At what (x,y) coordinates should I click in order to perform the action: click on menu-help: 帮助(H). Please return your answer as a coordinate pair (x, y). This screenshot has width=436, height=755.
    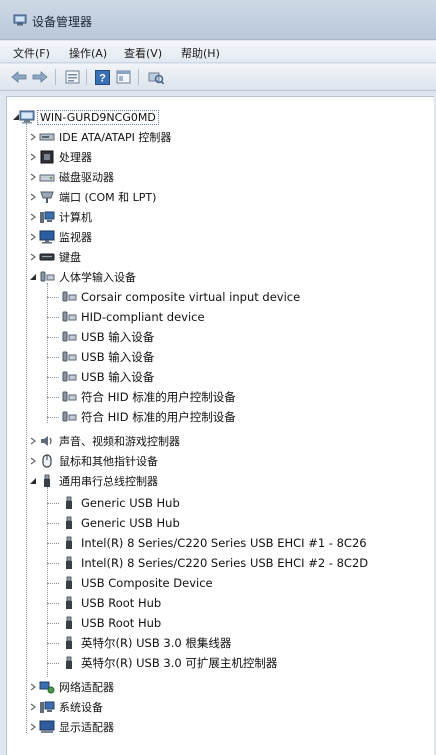
    Looking at the image, I should click on (200, 53).